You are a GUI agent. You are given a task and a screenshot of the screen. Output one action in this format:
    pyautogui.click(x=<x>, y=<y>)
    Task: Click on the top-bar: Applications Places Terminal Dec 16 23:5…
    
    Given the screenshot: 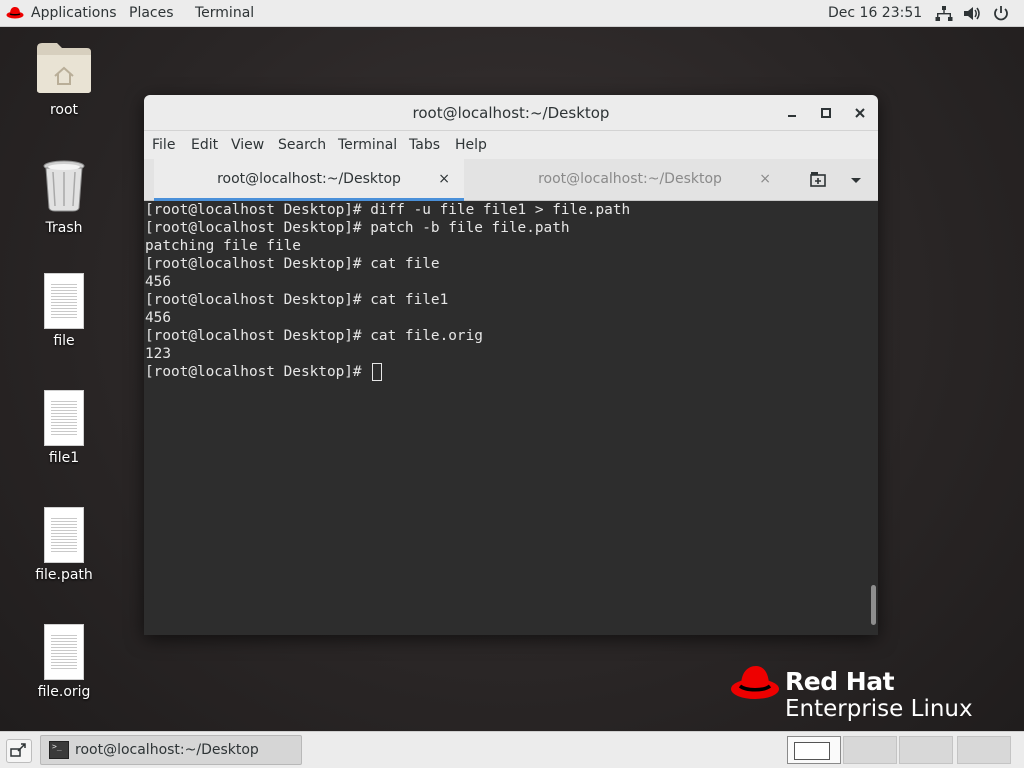 What is the action you would take?
    pyautogui.click(x=512, y=13)
    